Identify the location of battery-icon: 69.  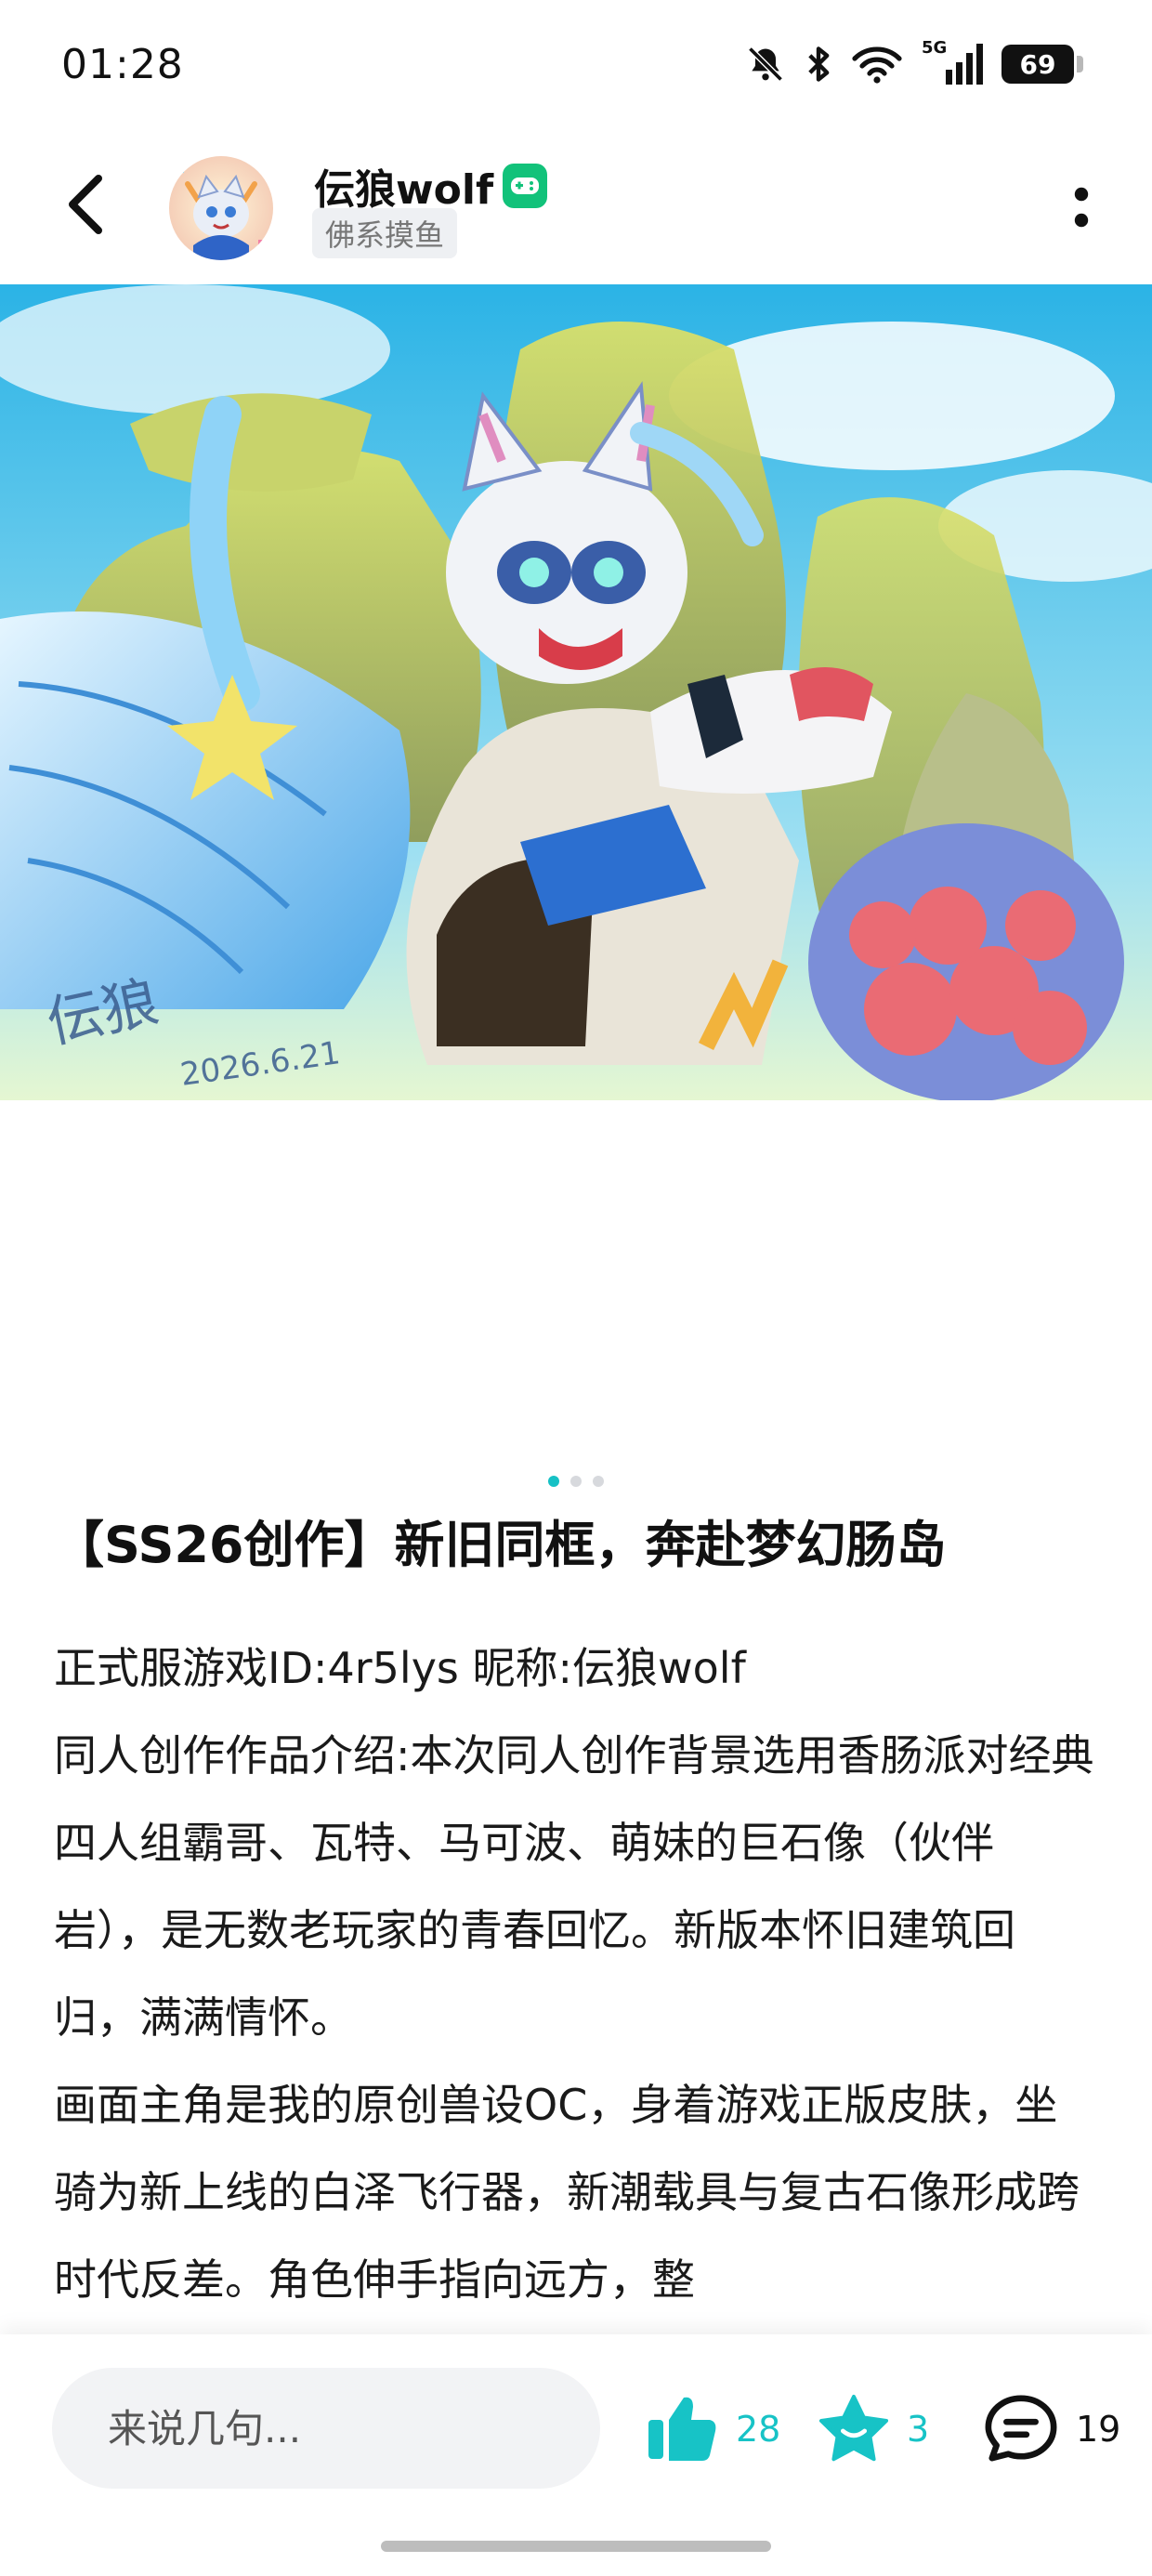
(1042, 64).